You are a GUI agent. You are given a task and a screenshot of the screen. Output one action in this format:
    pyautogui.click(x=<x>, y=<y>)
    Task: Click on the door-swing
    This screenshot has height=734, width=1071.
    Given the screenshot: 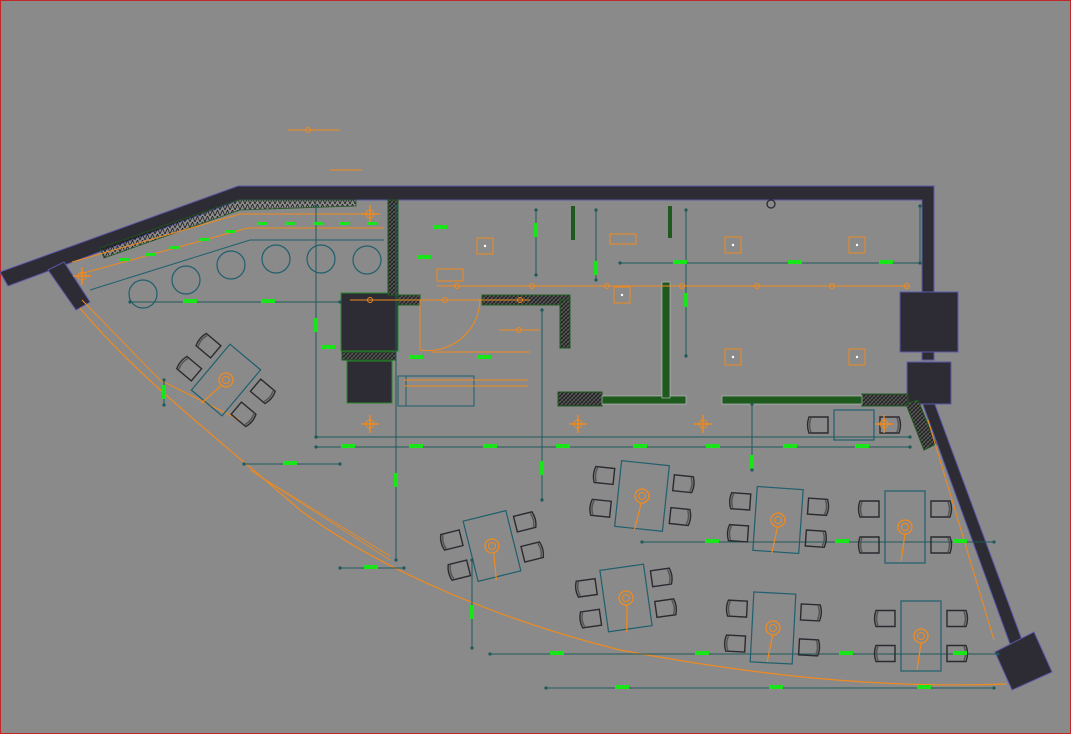 What is the action you would take?
    pyautogui.click(x=467, y=343)
    